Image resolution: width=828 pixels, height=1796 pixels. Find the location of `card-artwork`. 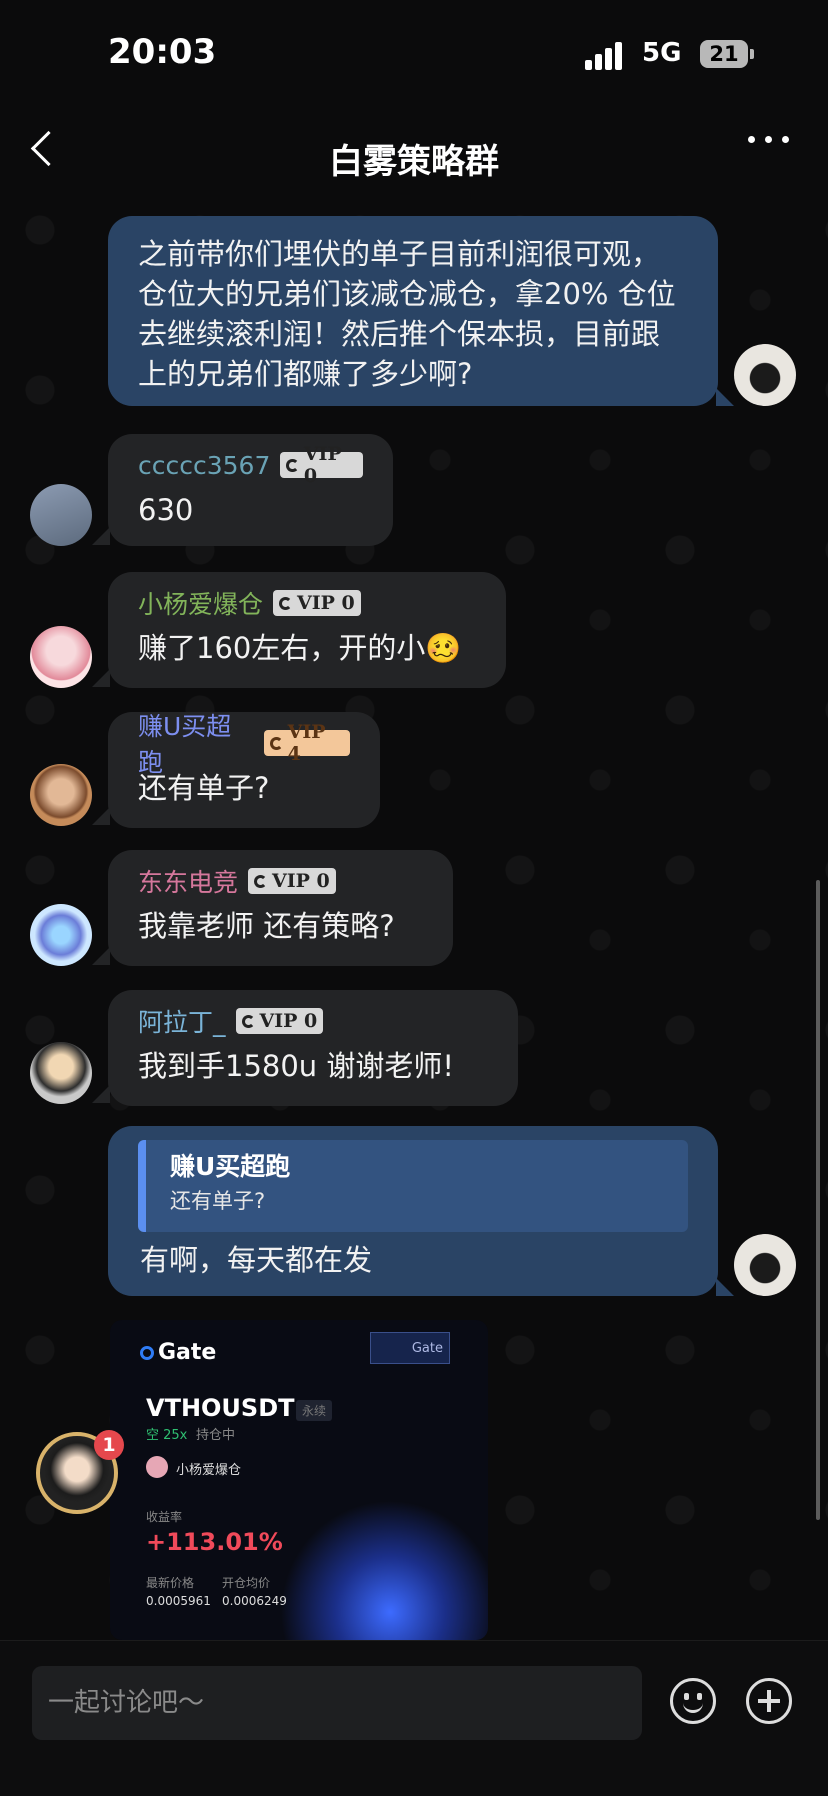

card-artwork is located at coordinates (384, 1570).